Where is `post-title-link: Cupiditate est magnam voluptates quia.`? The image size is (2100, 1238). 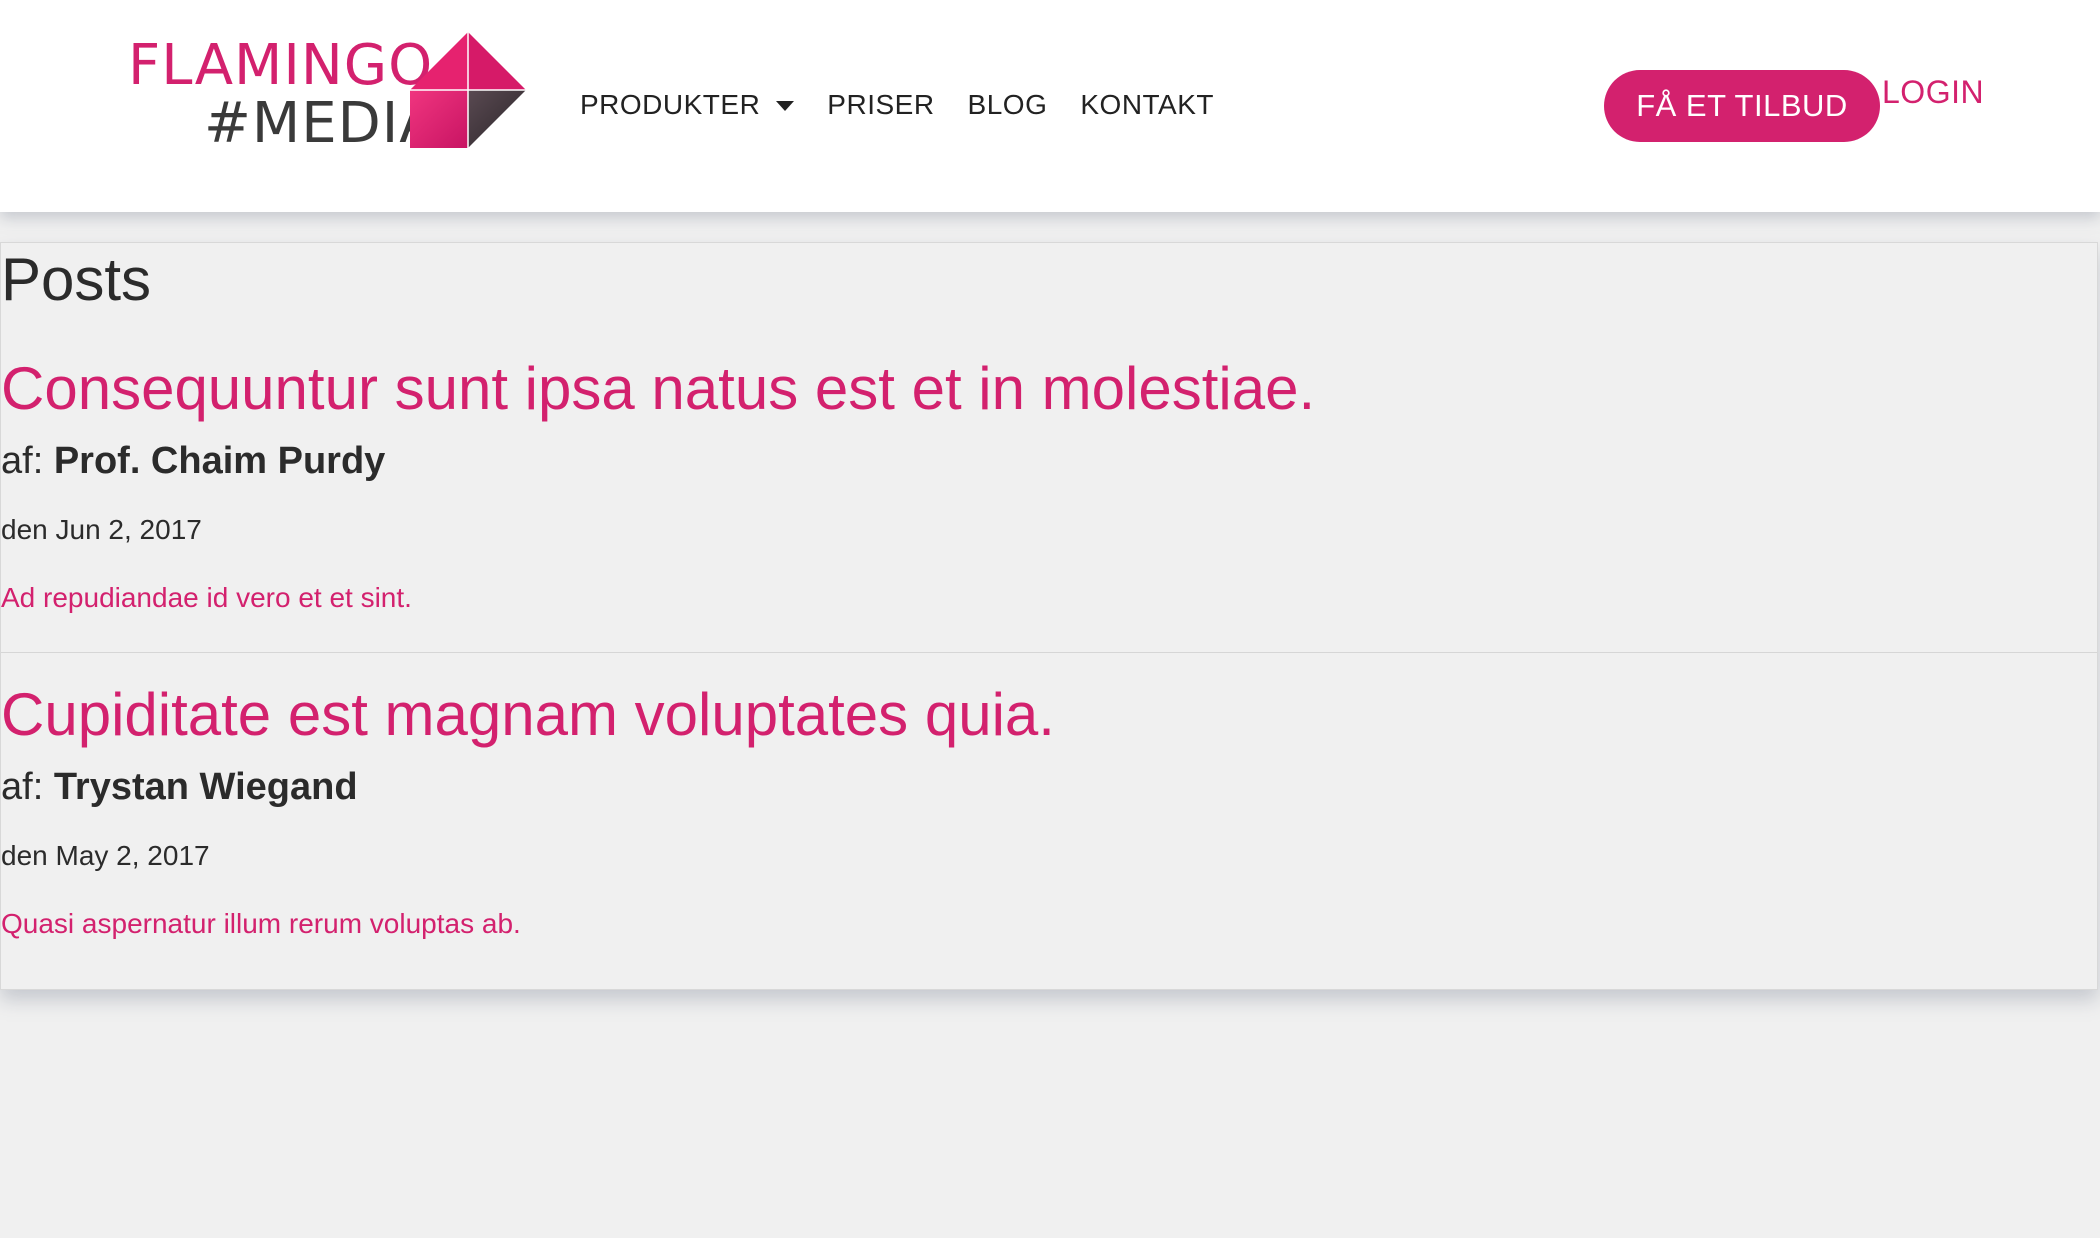 post-title-link: Cupiditate est magnam voluptates quia. is located at coordinates (528, 715).